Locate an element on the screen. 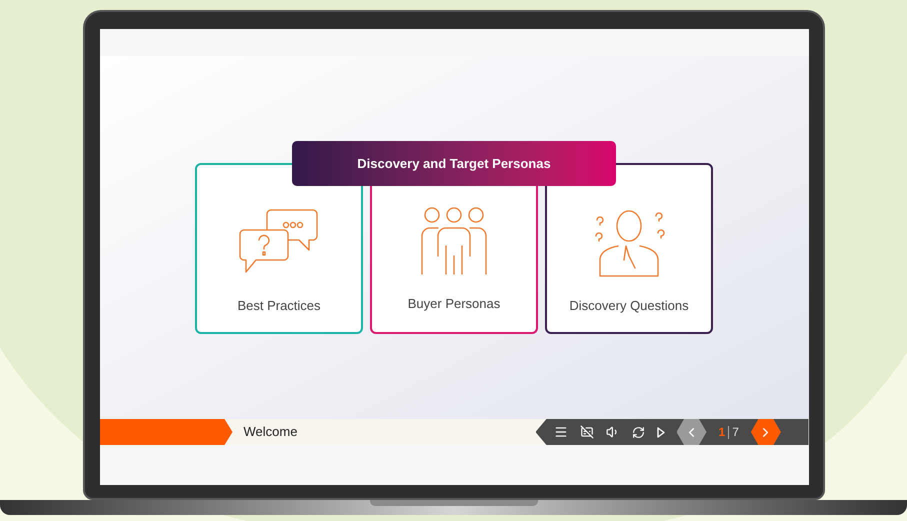  menu-icon is located at coordinates (561, 432).